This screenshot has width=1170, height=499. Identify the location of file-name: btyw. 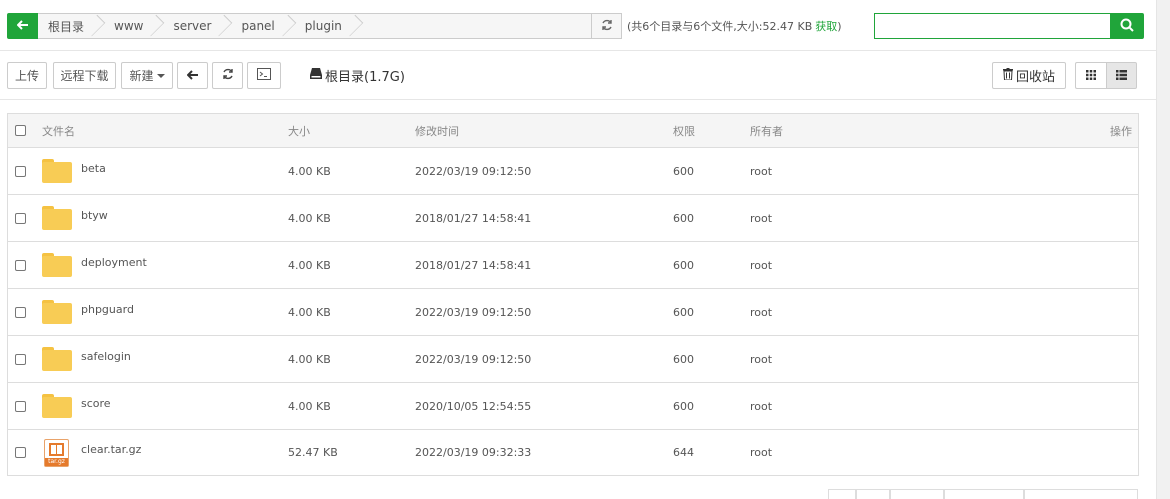
(94, 215).